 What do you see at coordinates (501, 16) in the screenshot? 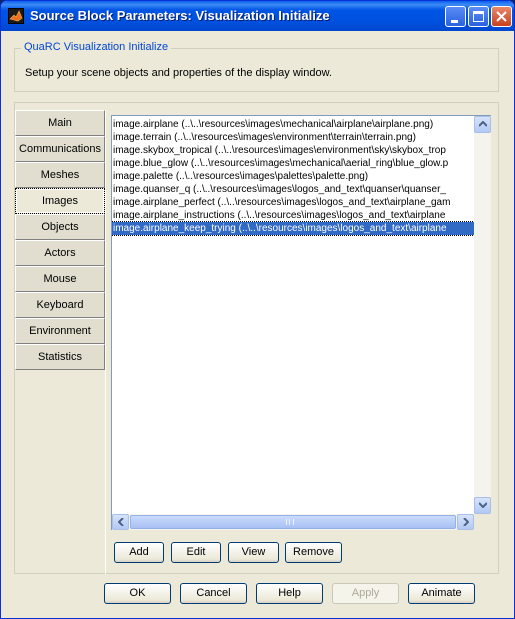
I see `close-icon` at bounding box center [501, 16].